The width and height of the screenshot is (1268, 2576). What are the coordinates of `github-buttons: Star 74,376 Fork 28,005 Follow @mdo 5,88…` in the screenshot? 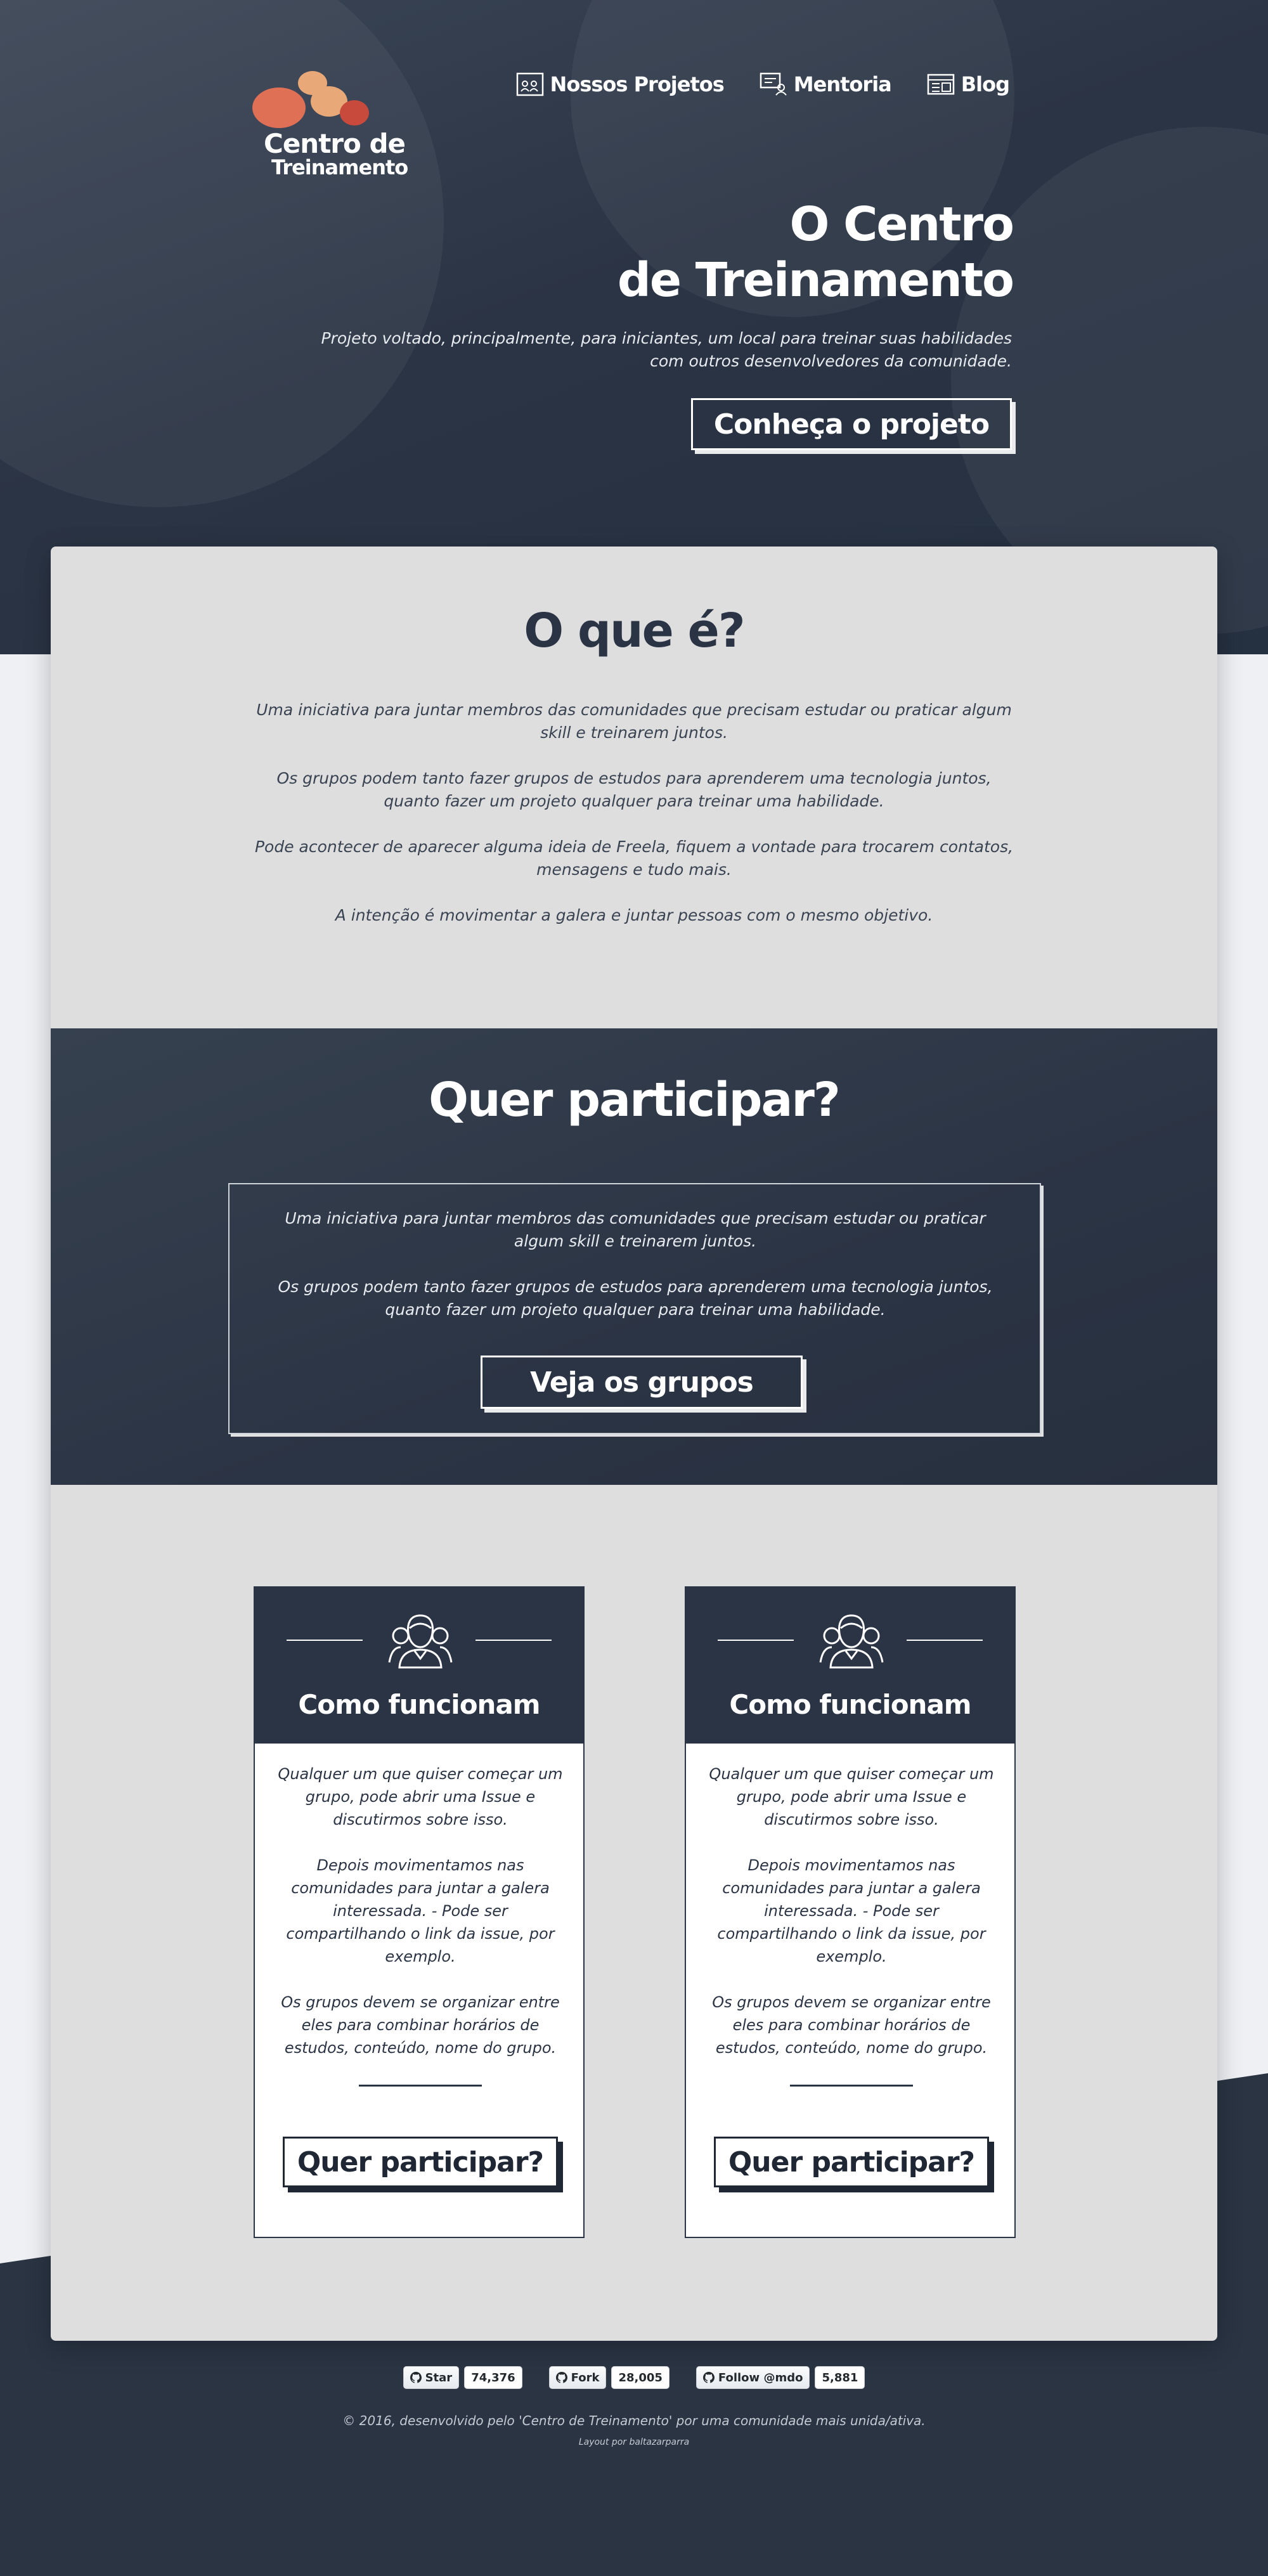 It's located at (634, 2377).